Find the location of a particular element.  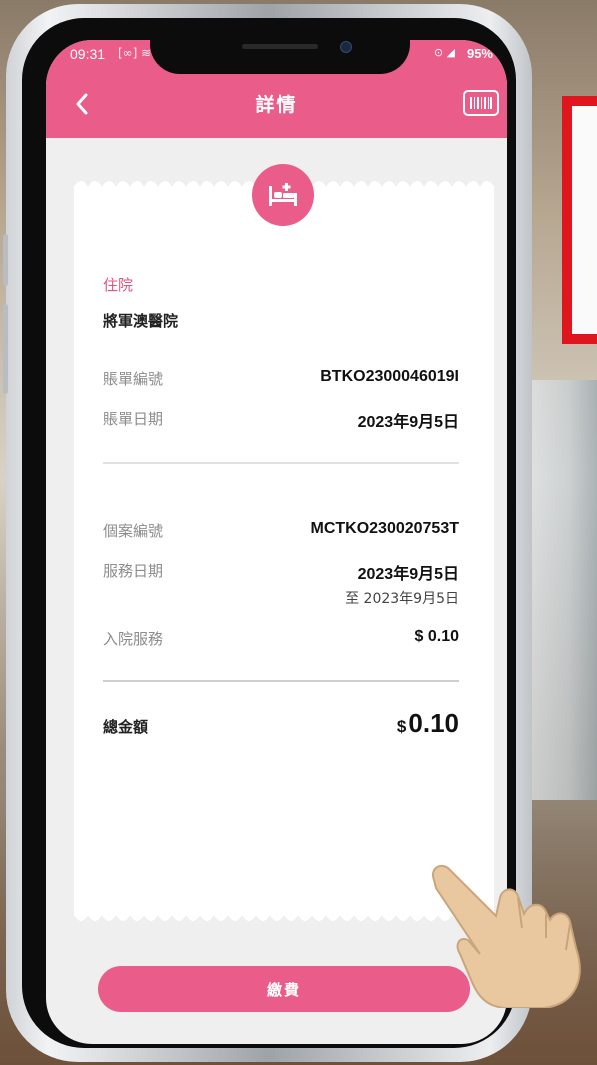

service-date-from: 2023年9月5日 is located at coordinates (408, 574).